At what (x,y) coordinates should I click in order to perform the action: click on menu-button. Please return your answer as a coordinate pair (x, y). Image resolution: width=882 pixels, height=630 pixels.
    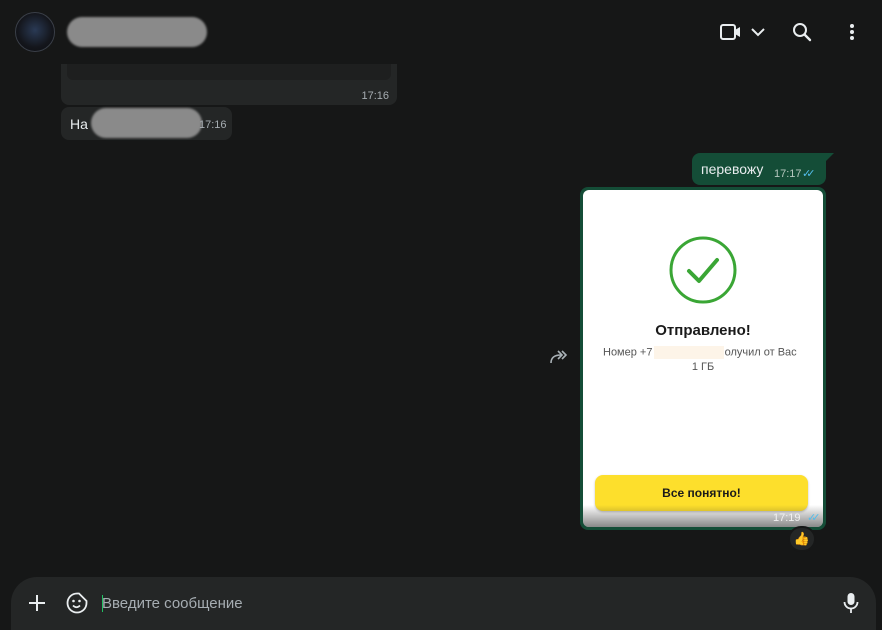
    Looking at the image, I should click on (852, 32).